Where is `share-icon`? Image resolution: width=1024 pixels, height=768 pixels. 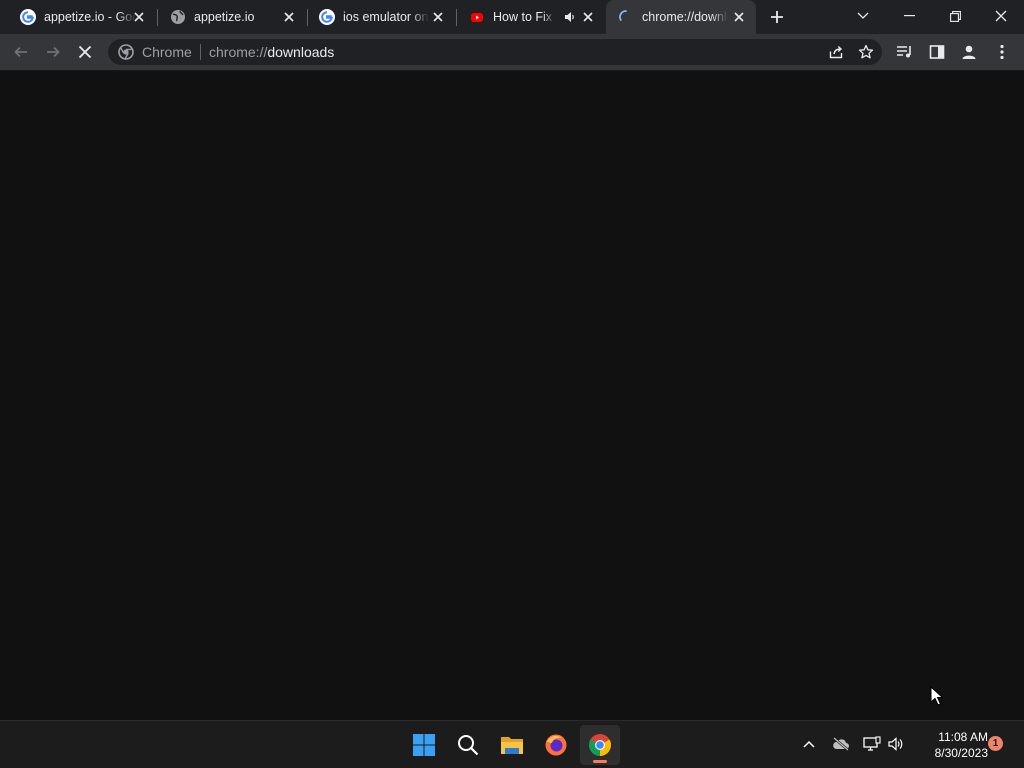 share-icon is located at coordinates (836, 52).